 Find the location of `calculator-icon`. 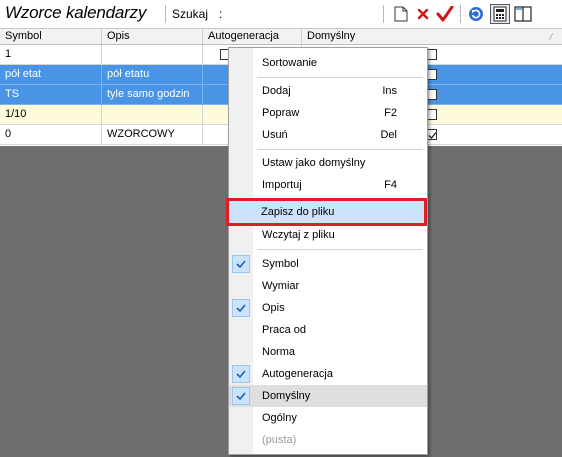

calculator-icon is located at coordinates (500, 14).